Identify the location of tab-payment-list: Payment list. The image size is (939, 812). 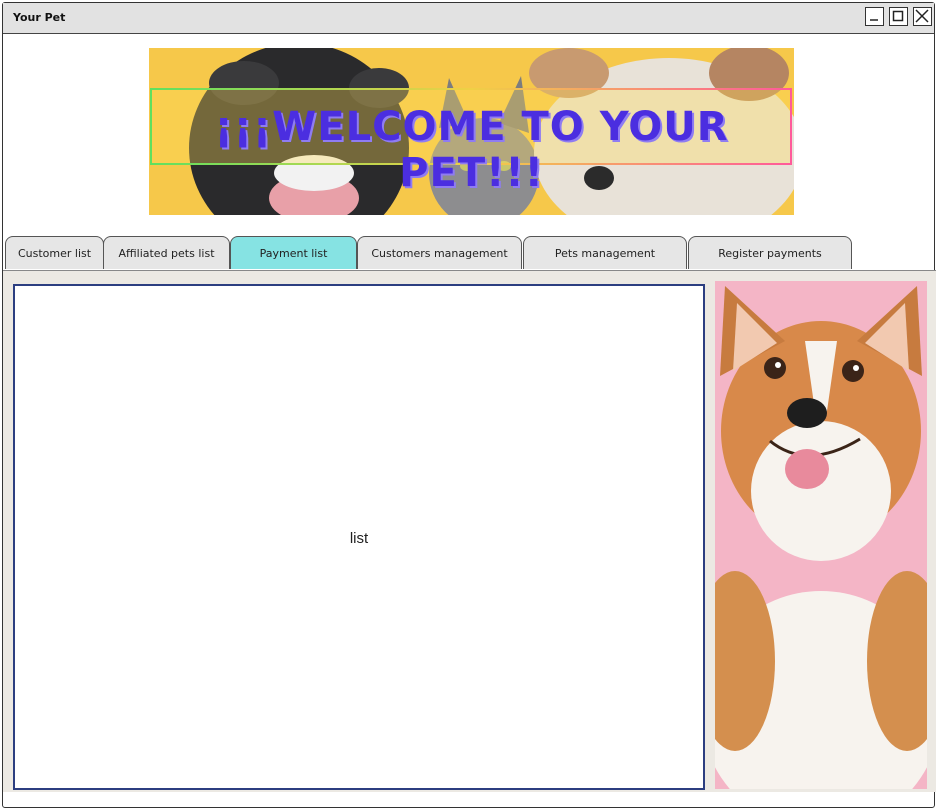
(293, 252).